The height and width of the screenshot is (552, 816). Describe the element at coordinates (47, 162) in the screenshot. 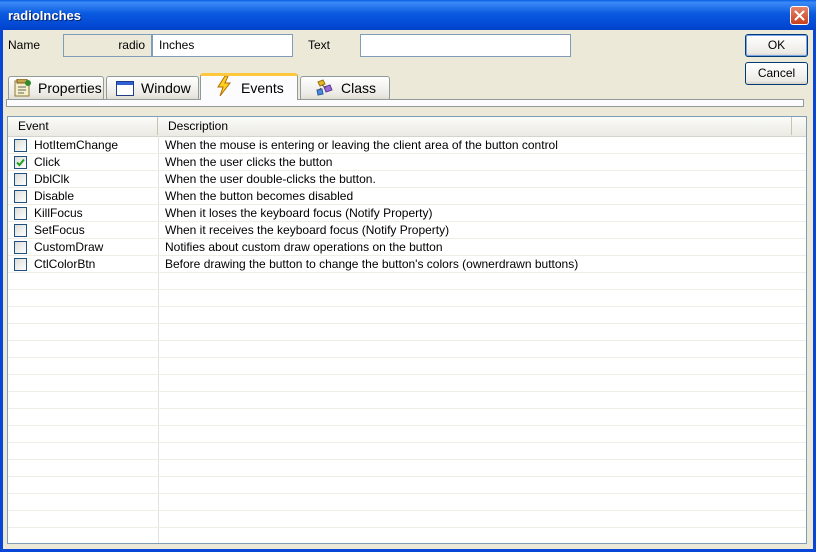

I see `event-name: Click` at that location.